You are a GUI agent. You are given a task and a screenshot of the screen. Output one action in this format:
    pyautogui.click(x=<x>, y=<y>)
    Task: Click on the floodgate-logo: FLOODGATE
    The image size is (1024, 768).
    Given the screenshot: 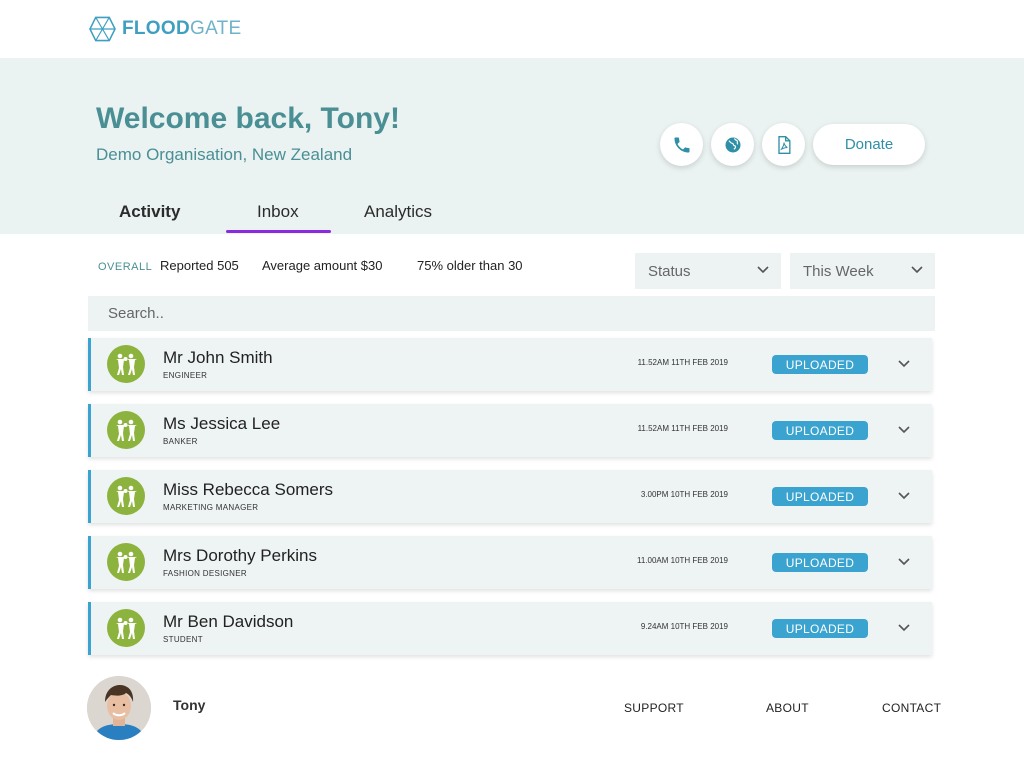 What is the action you would take?
    pyautogui.click(x=165, y=29)
    